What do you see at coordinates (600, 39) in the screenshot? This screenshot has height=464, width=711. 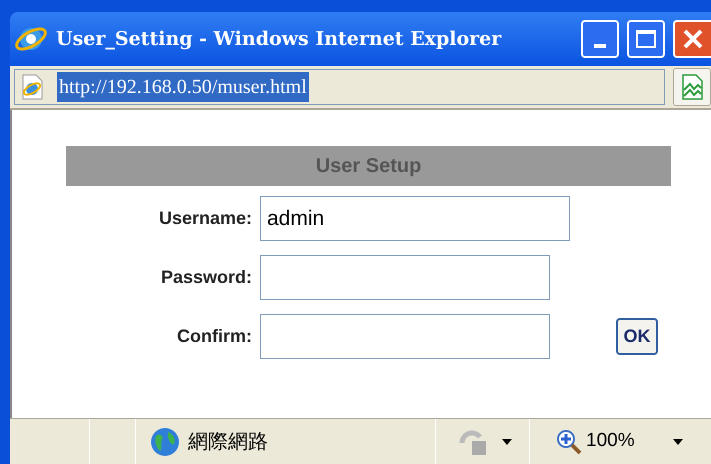 I see `minimize-button` at bounding box center [600, 39].